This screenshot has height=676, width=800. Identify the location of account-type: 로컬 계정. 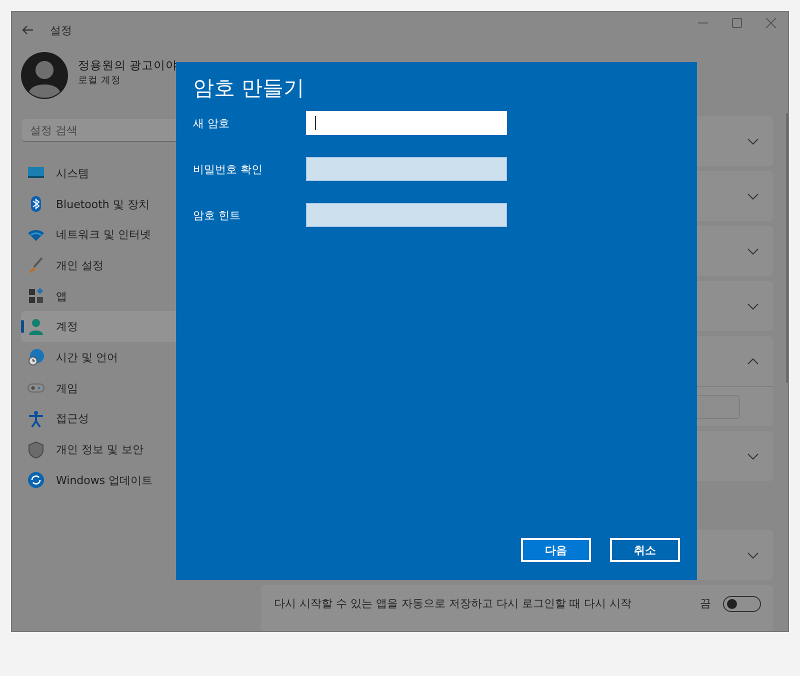
(100, 80).